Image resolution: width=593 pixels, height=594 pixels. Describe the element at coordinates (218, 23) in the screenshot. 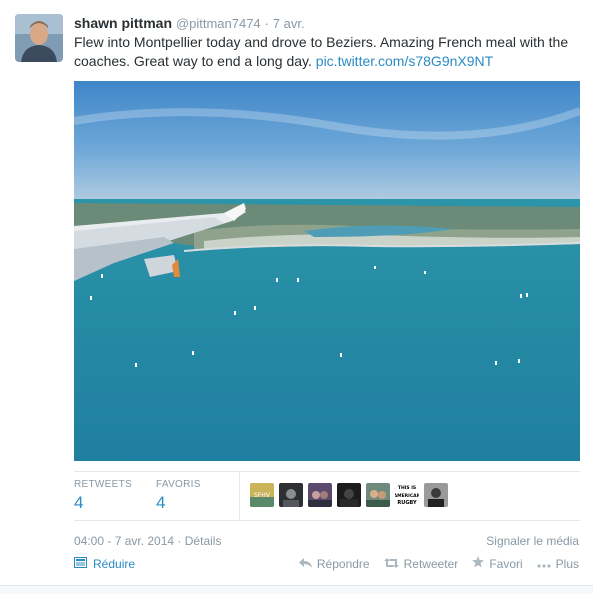

I see `username: @pittman7474` at that location.